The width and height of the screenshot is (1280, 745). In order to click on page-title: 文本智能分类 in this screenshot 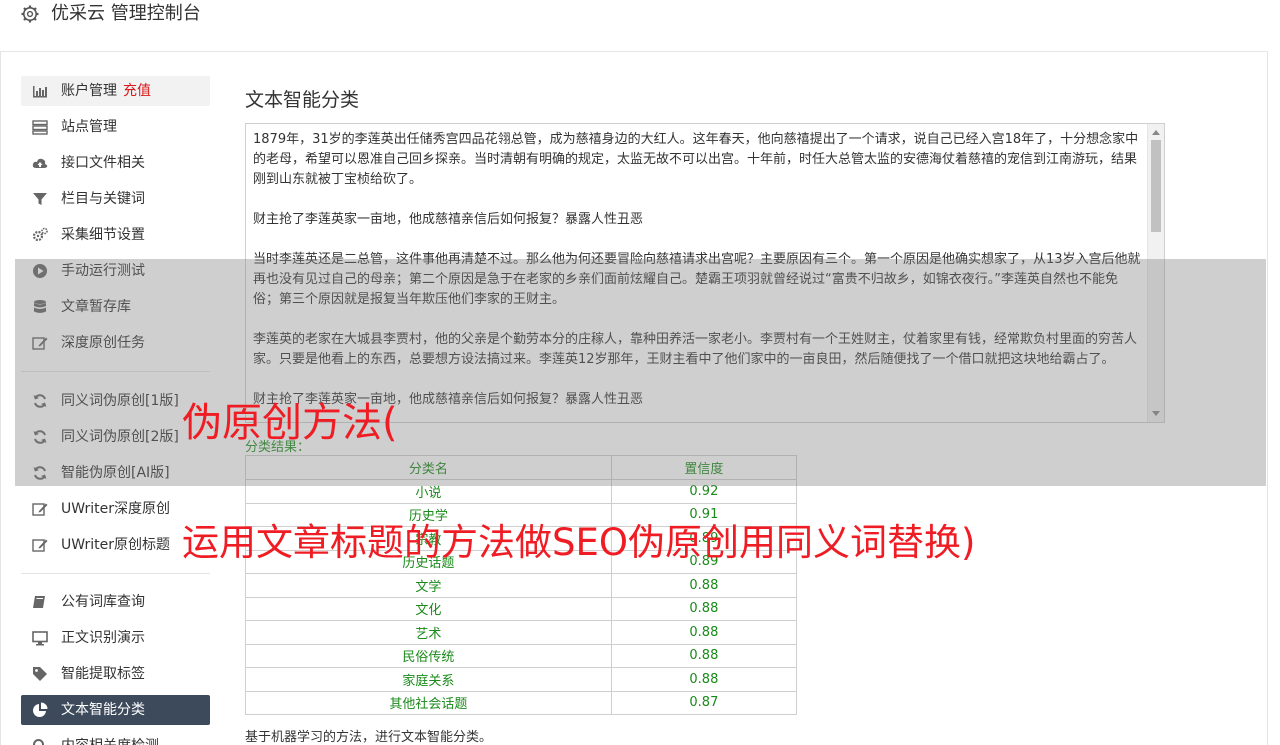, I will do `click(302, 100)`.